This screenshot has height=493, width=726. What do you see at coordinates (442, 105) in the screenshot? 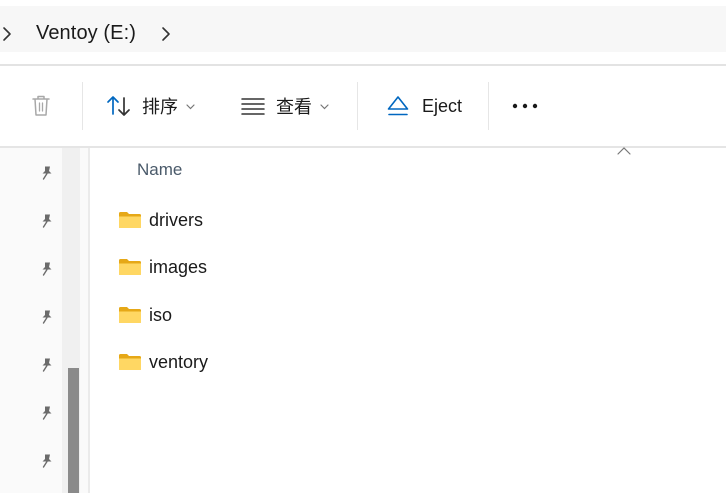
I see `eject-label: Eject` at bounding box center [442, 105].